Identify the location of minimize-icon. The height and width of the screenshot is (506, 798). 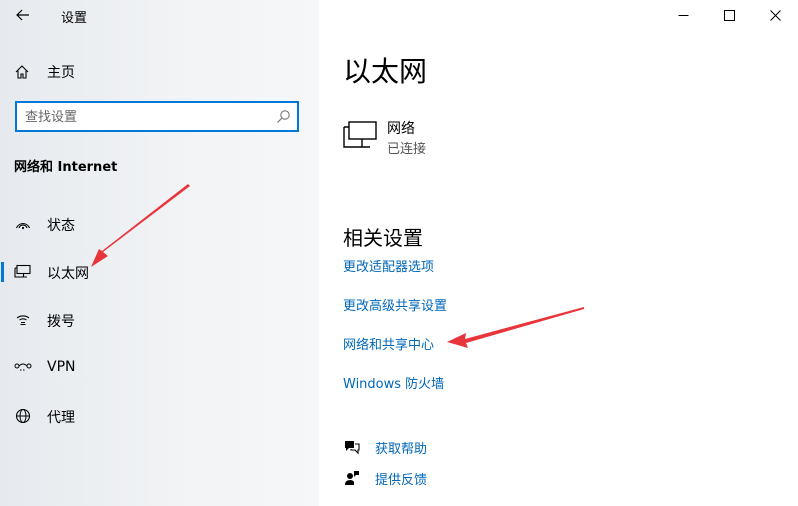
(683, 15).